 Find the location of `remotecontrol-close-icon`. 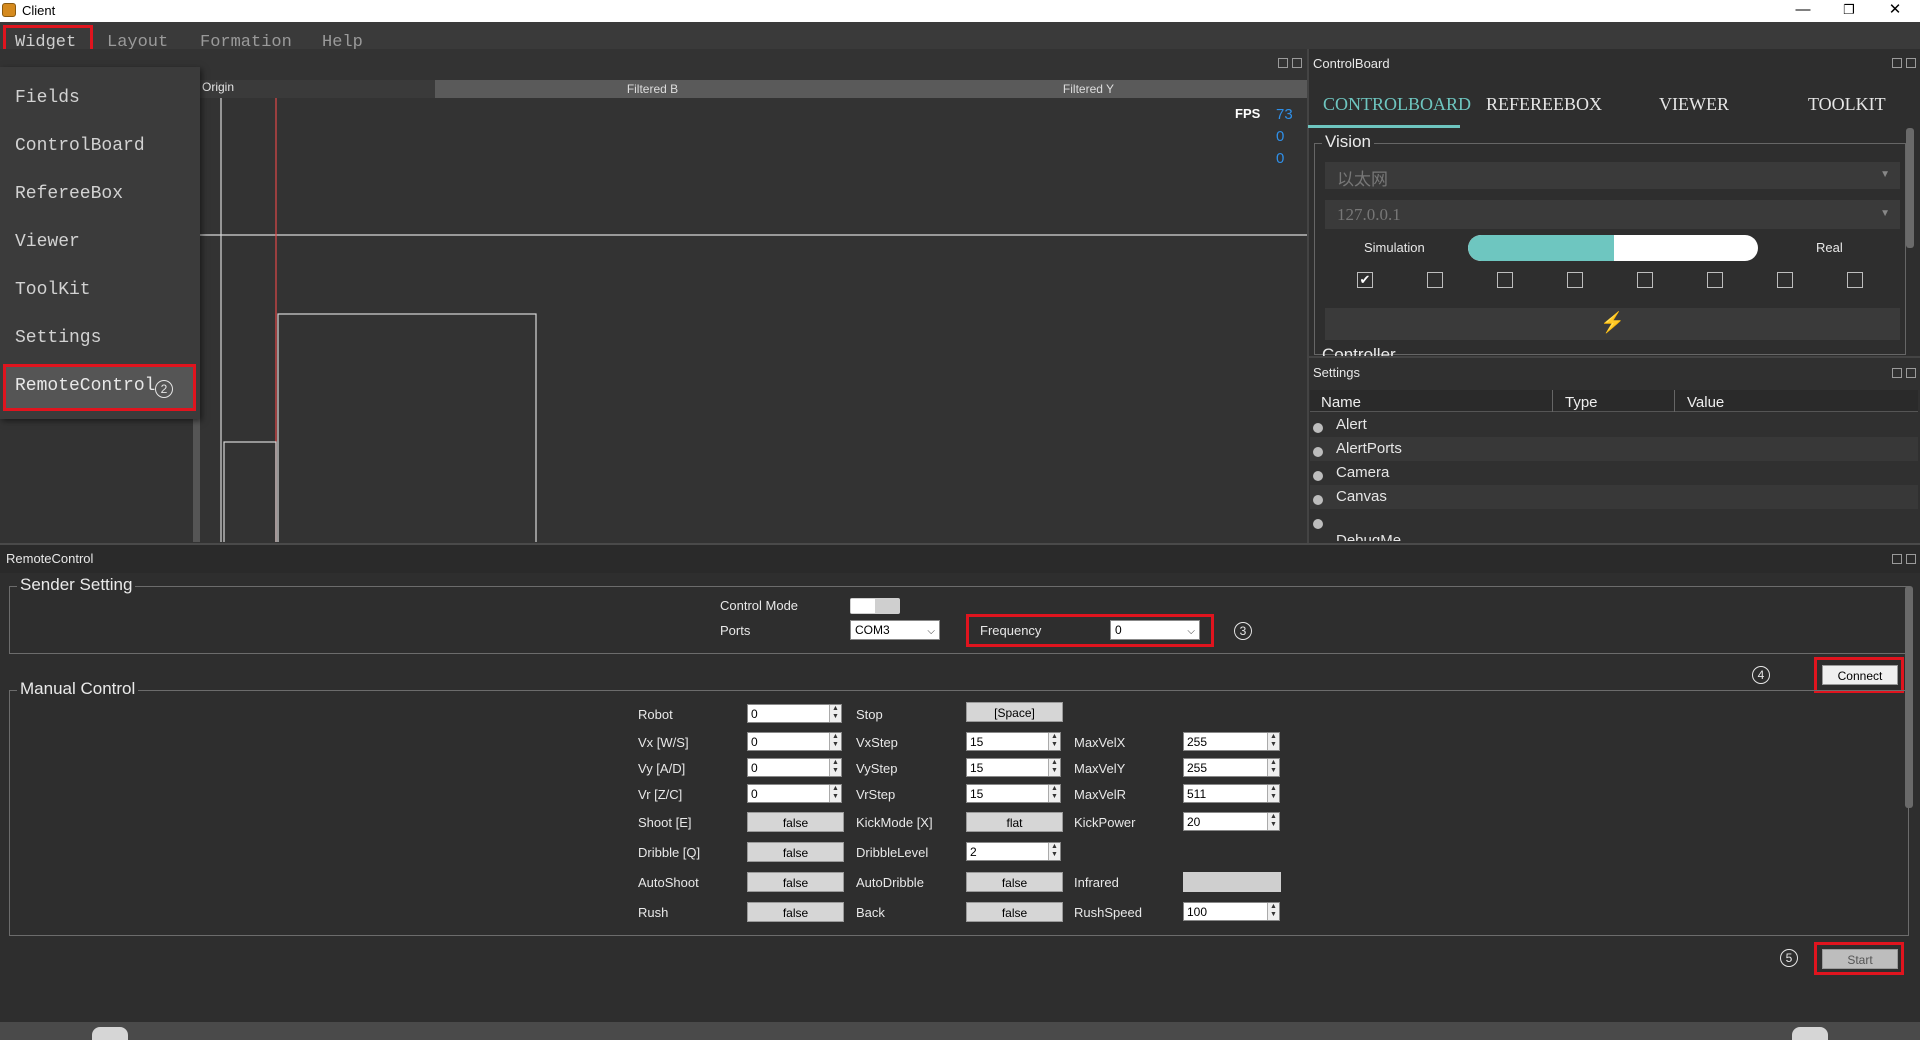

remotecontrol-close-icon is located at coordinates (1911, 559).